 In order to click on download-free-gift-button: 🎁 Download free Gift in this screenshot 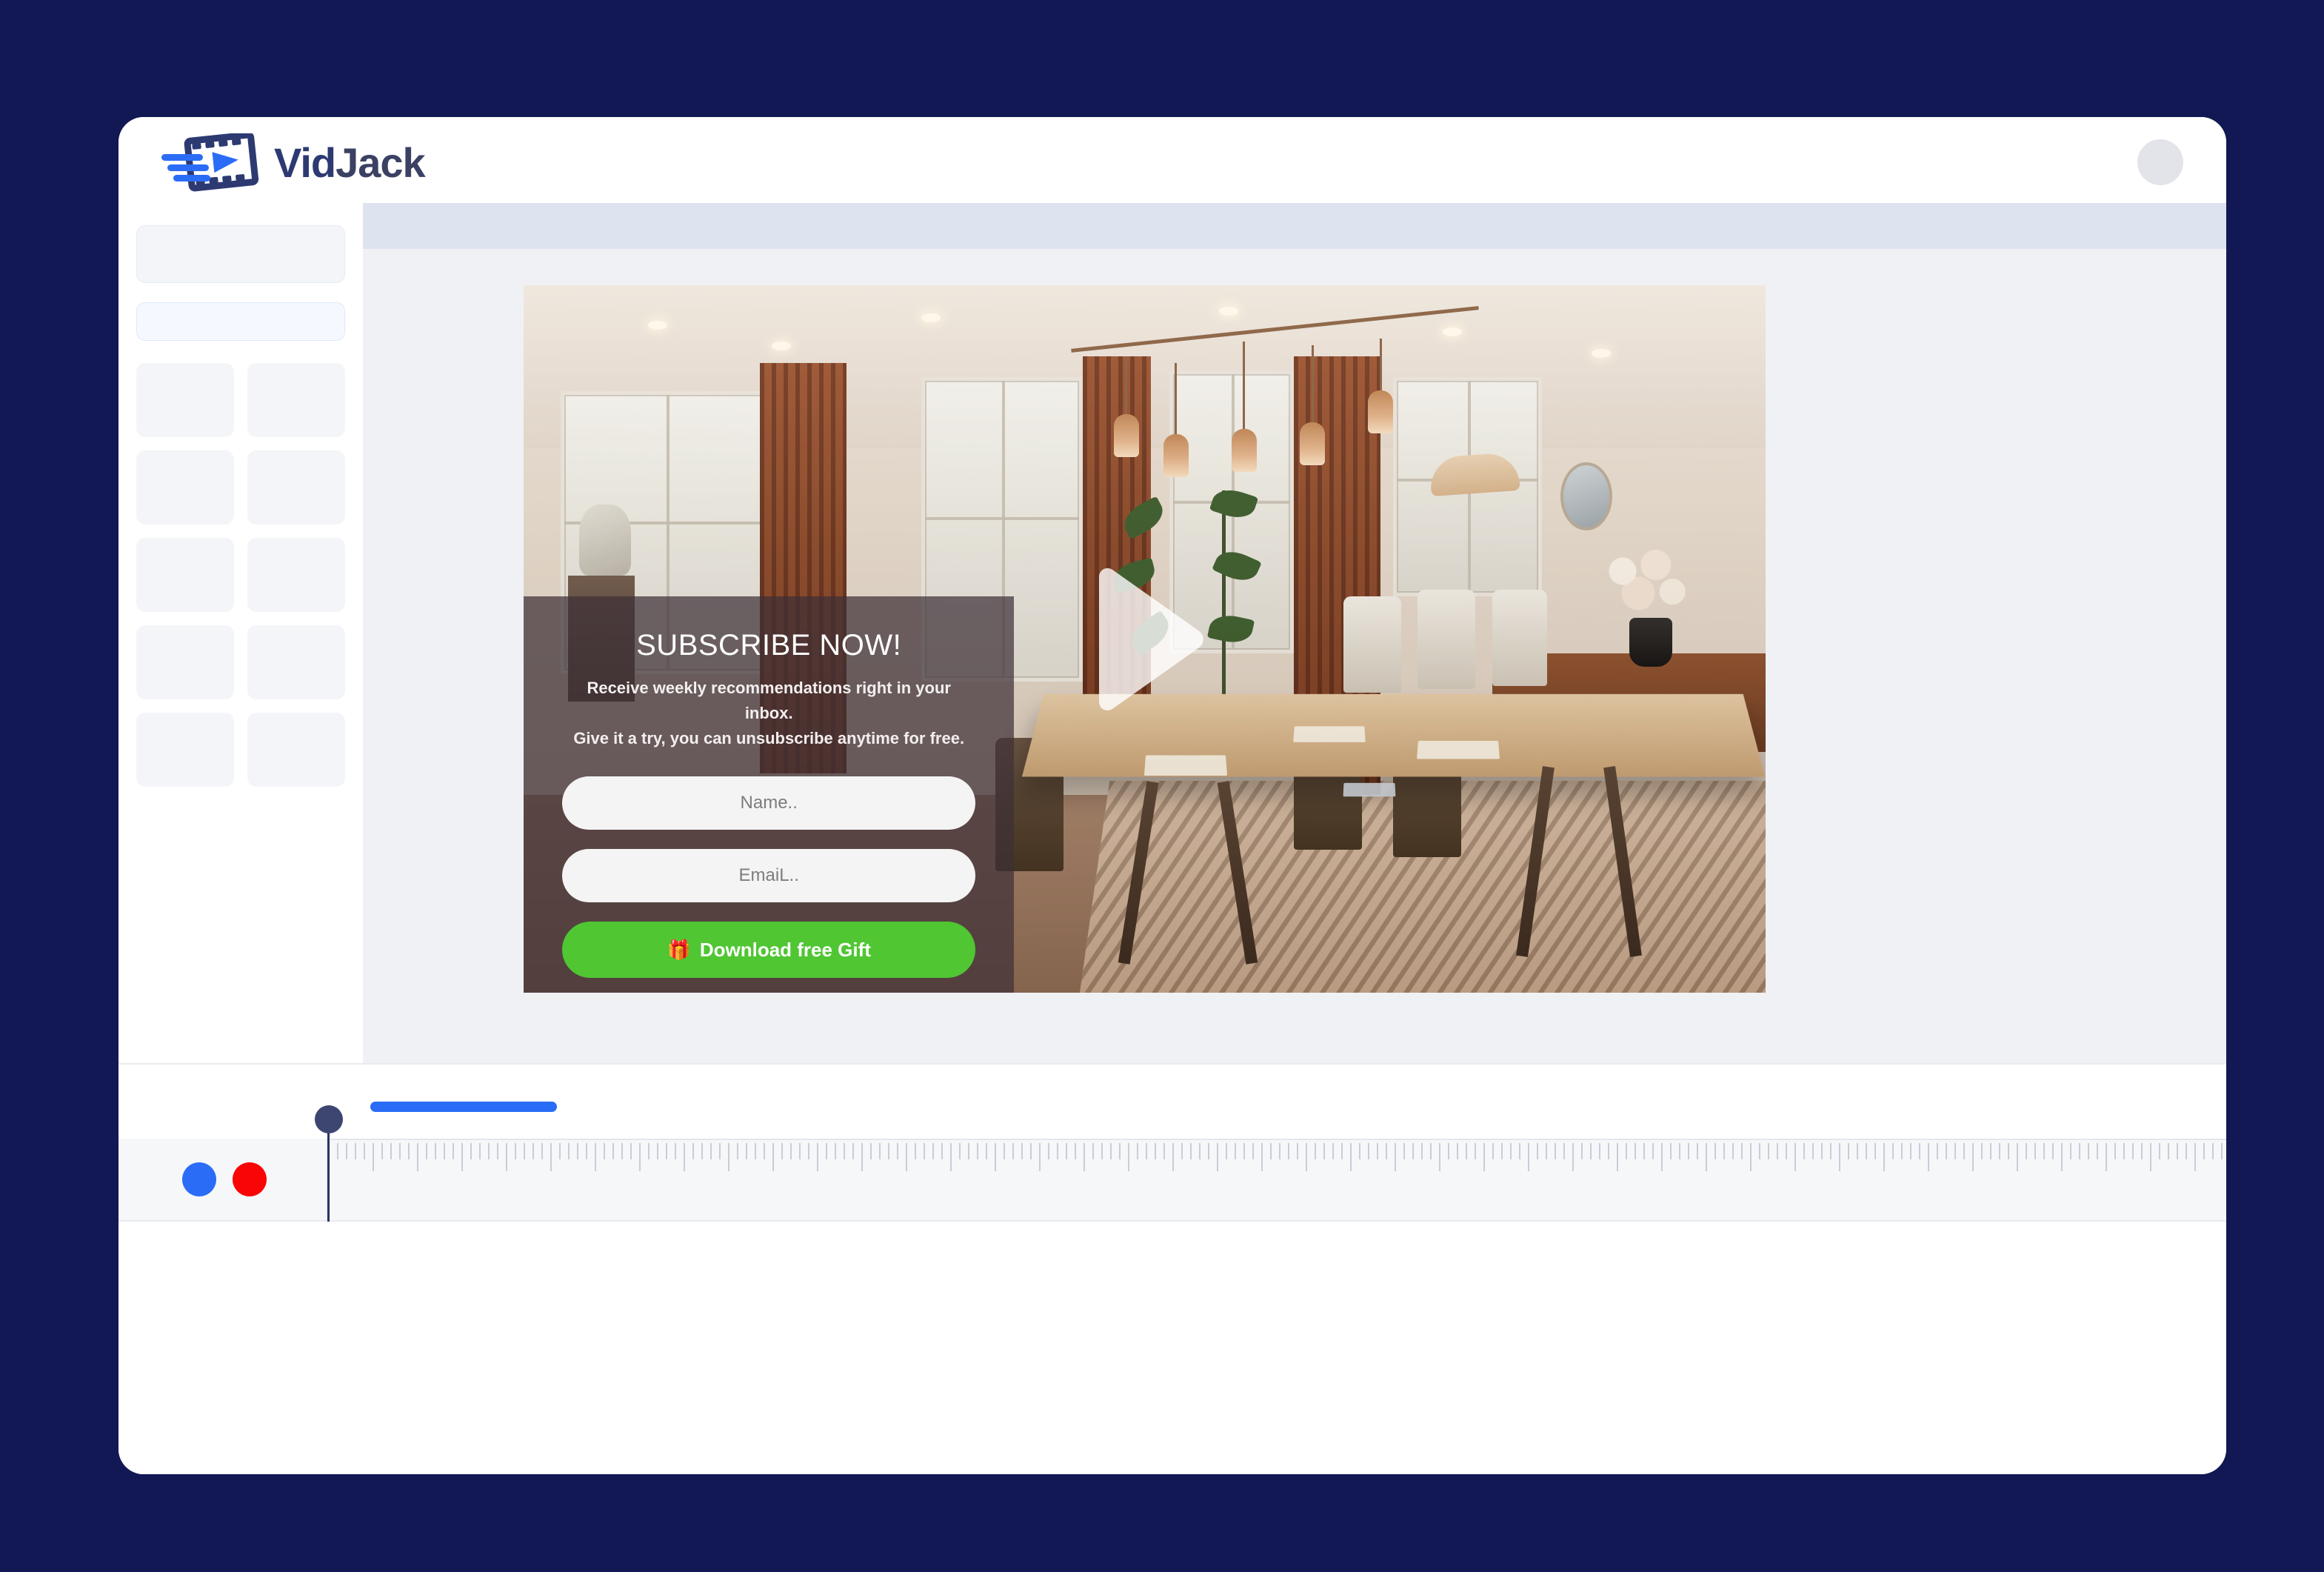, I will do `click(769, 950)`.